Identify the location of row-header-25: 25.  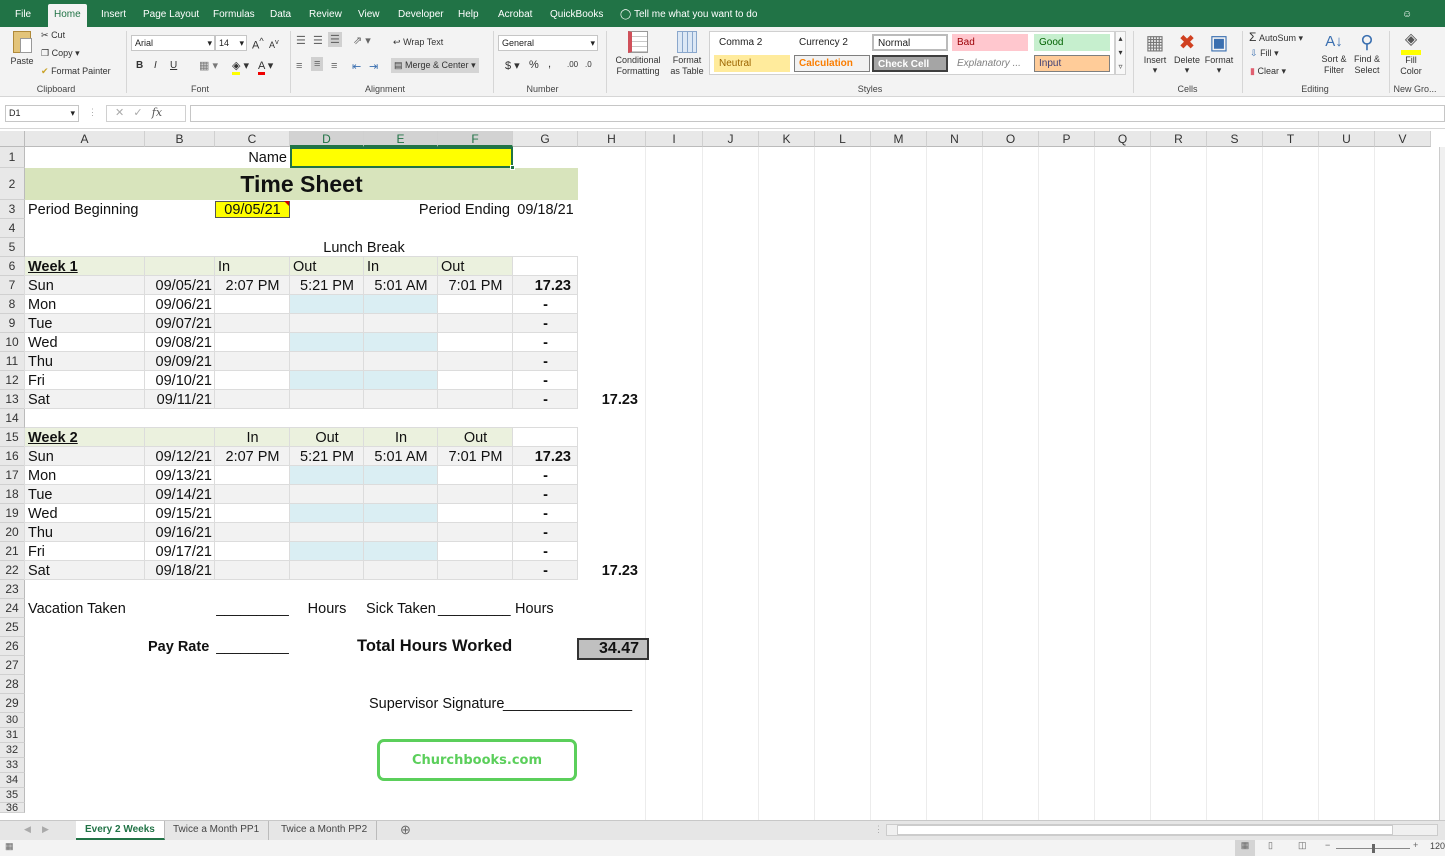
(12, 627).